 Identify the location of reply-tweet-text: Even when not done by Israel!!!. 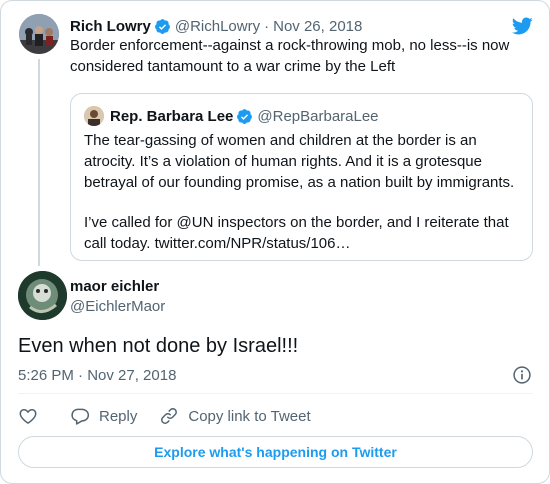
(158, 346).